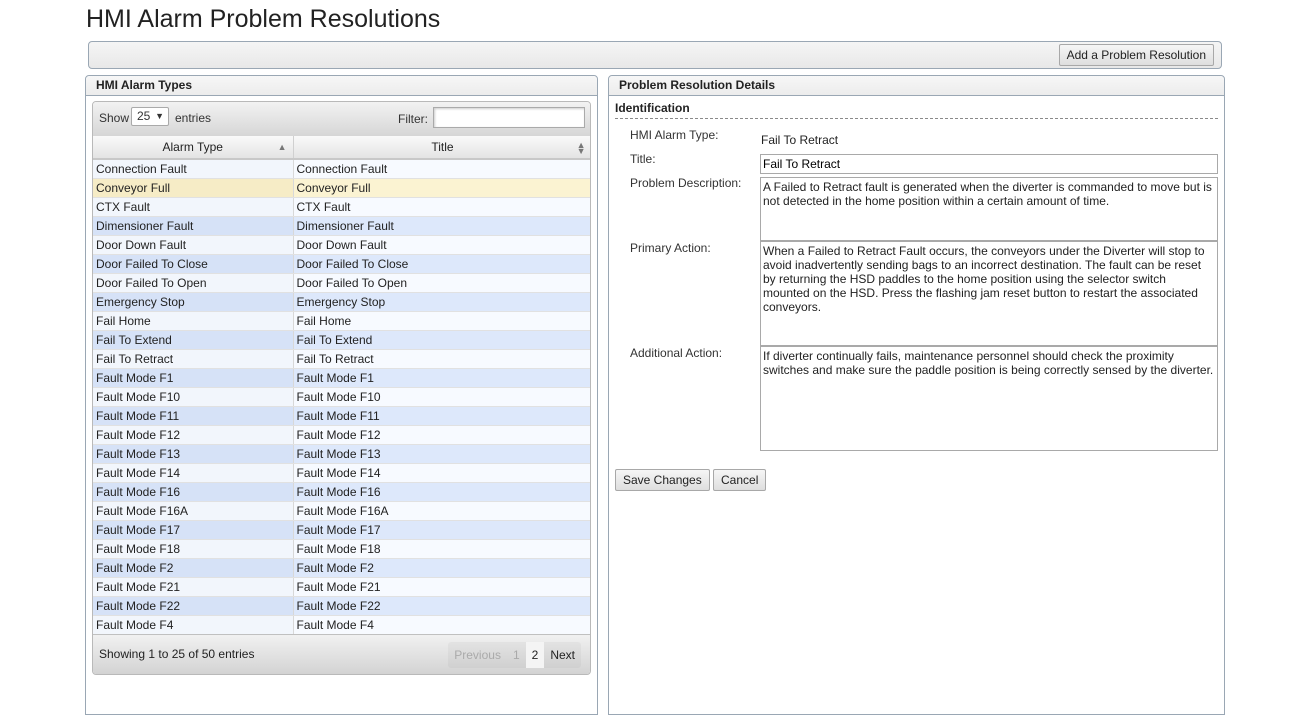 The width and height of the screenshot is (1304, 715). I want to click on title-cell: Dimensioner Fault, so click(441, 226).